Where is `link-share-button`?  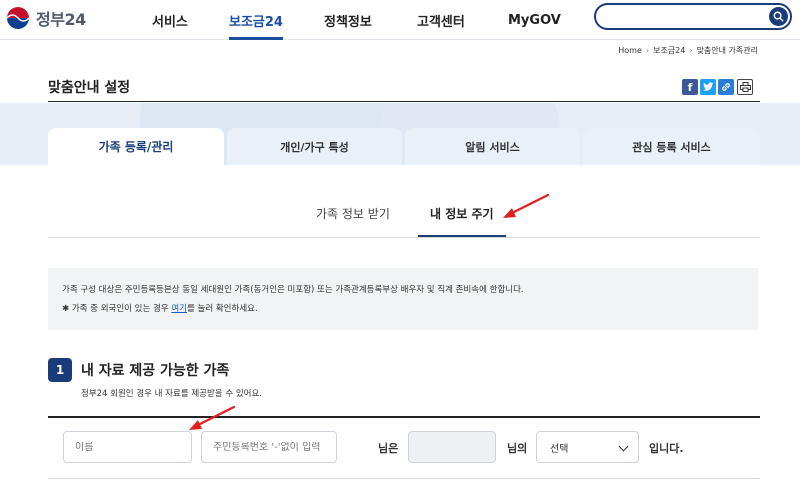
link-share-button is located at coordinates (726, 87).